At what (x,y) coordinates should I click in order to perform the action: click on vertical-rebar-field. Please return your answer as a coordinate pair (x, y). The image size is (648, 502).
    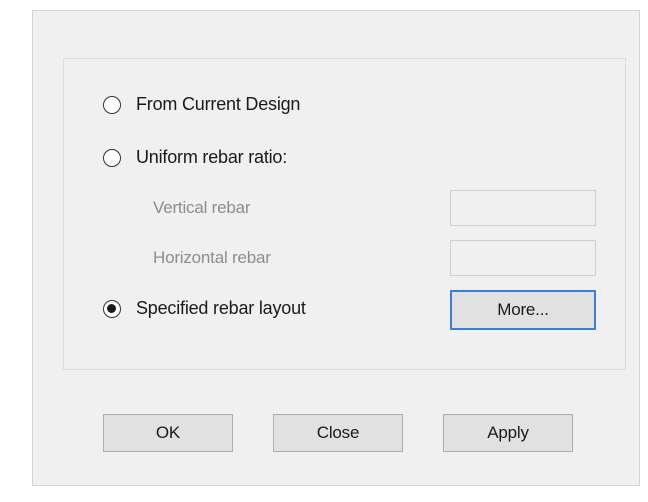
    Looking at the image, I should click on (523, 208).